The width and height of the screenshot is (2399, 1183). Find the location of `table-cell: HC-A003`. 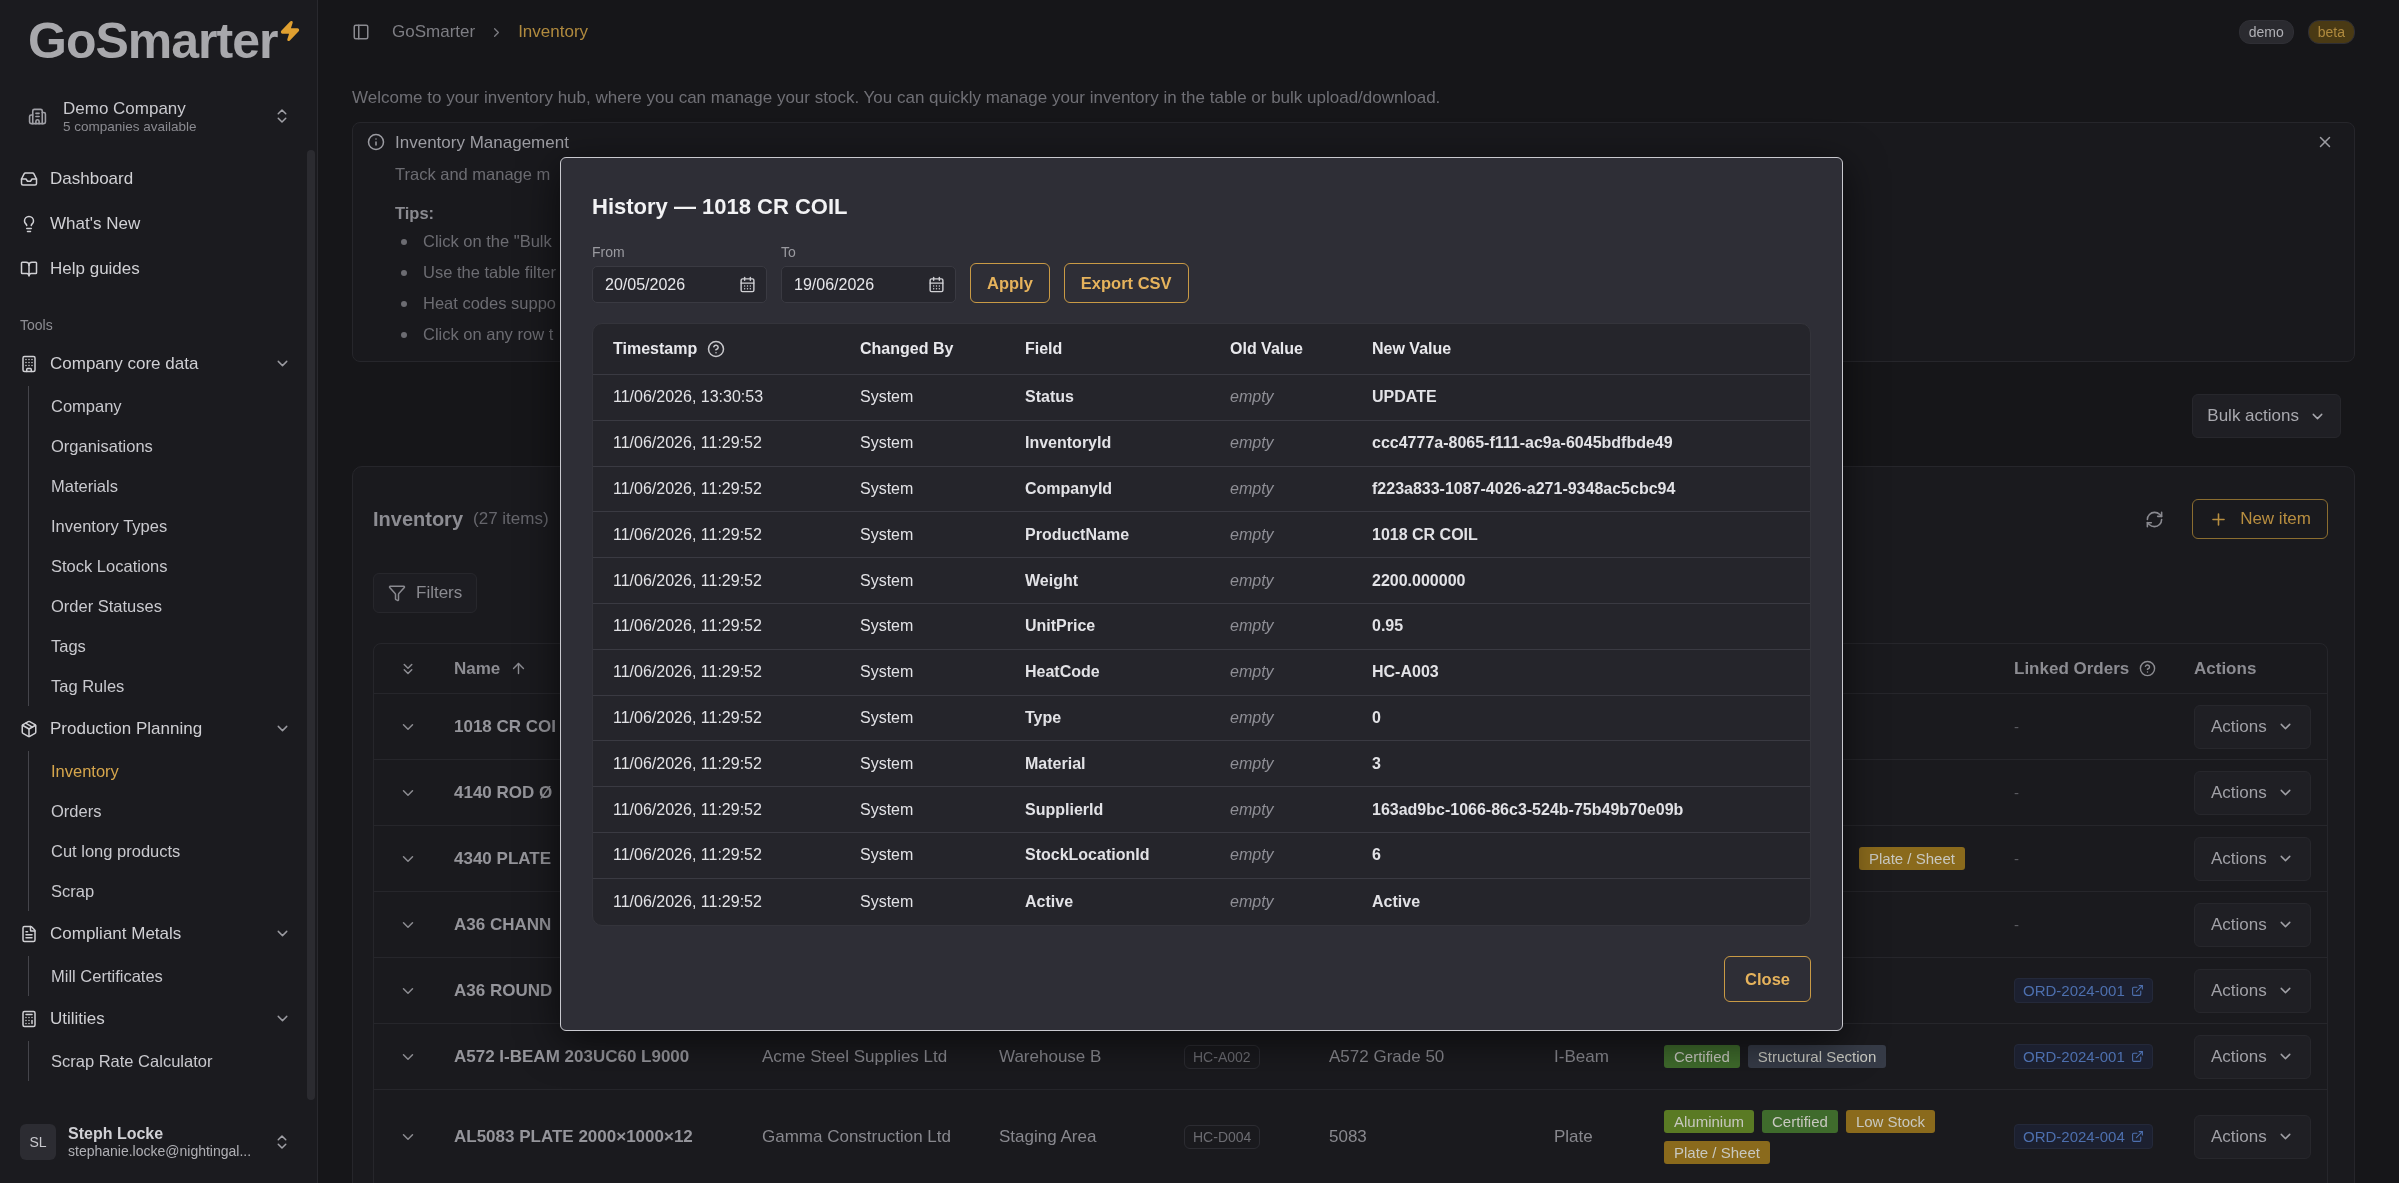

table-cell: HC-A003 is located at coordinates (1405, 672).